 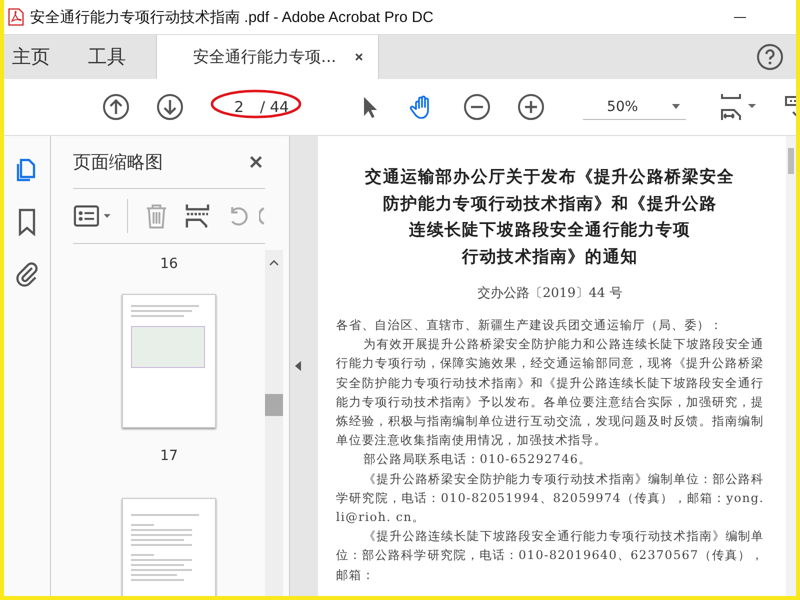 I want to click on panel-title: 页面缩略图, so click(x=118, y=162).